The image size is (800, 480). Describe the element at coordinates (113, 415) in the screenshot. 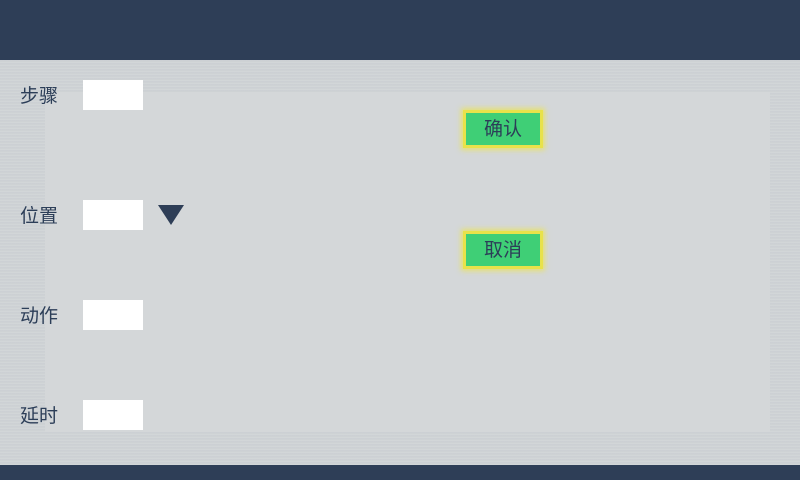

I see `delay-input` at that location.